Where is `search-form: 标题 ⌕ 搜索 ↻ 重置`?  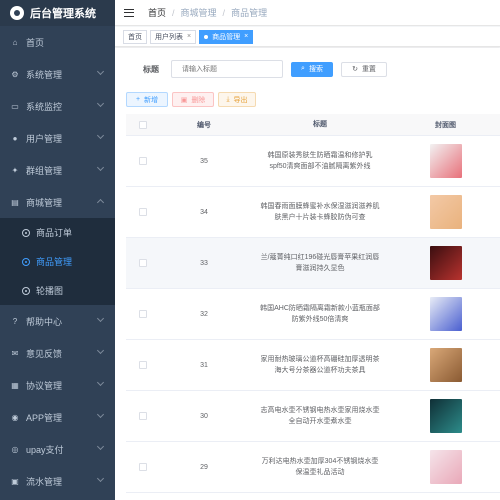 search-form: 标题 ⌕ 搜索 ↻ 重置 is located at coordinates (265, 69).